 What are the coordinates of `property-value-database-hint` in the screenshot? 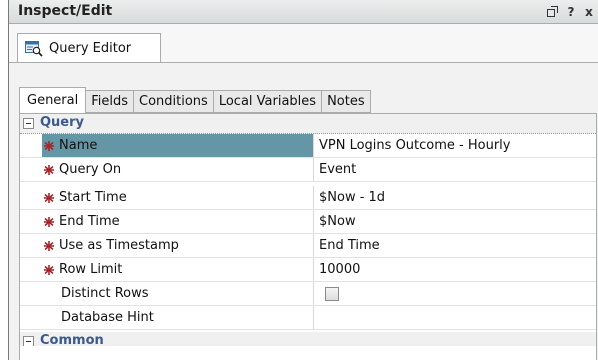 It's located at (455, 317).